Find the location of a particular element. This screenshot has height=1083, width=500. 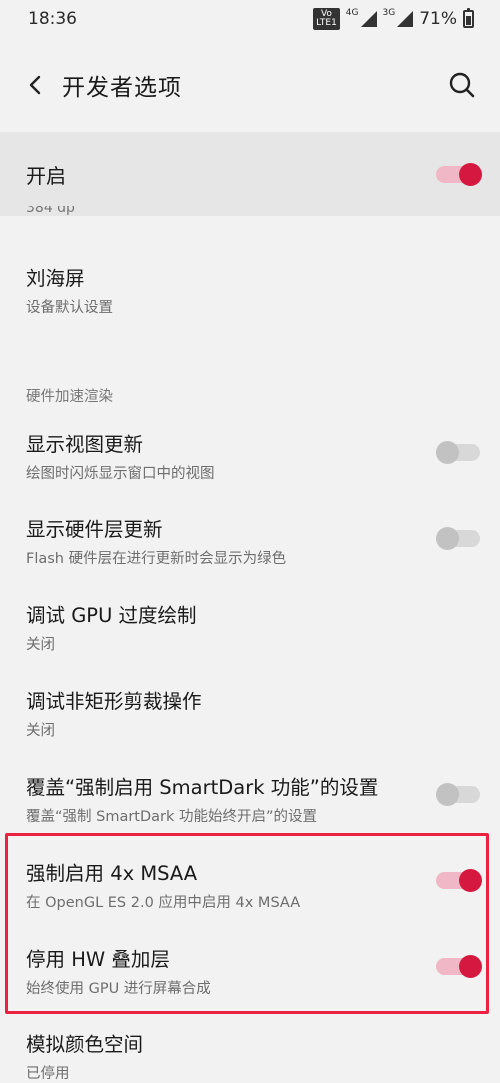

master-switch-toggle is located at coordinates (459, 174).